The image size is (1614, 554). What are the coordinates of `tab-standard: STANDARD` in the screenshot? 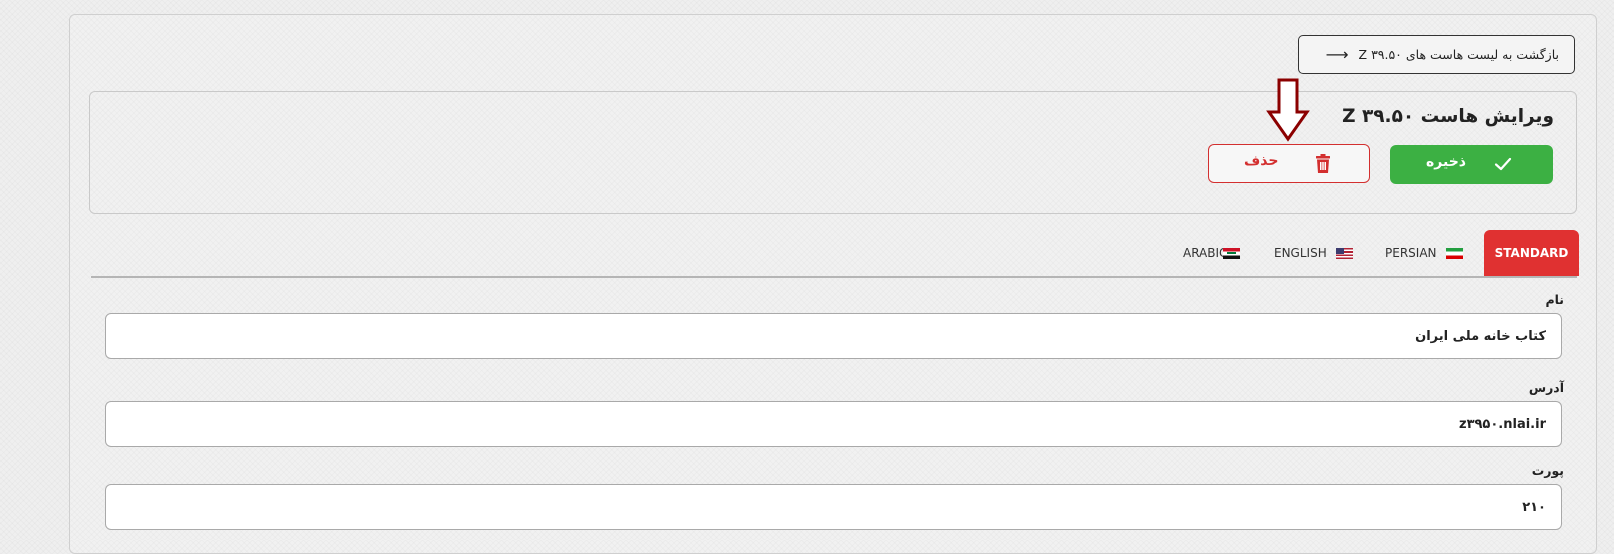 It's located at (1531, 253).